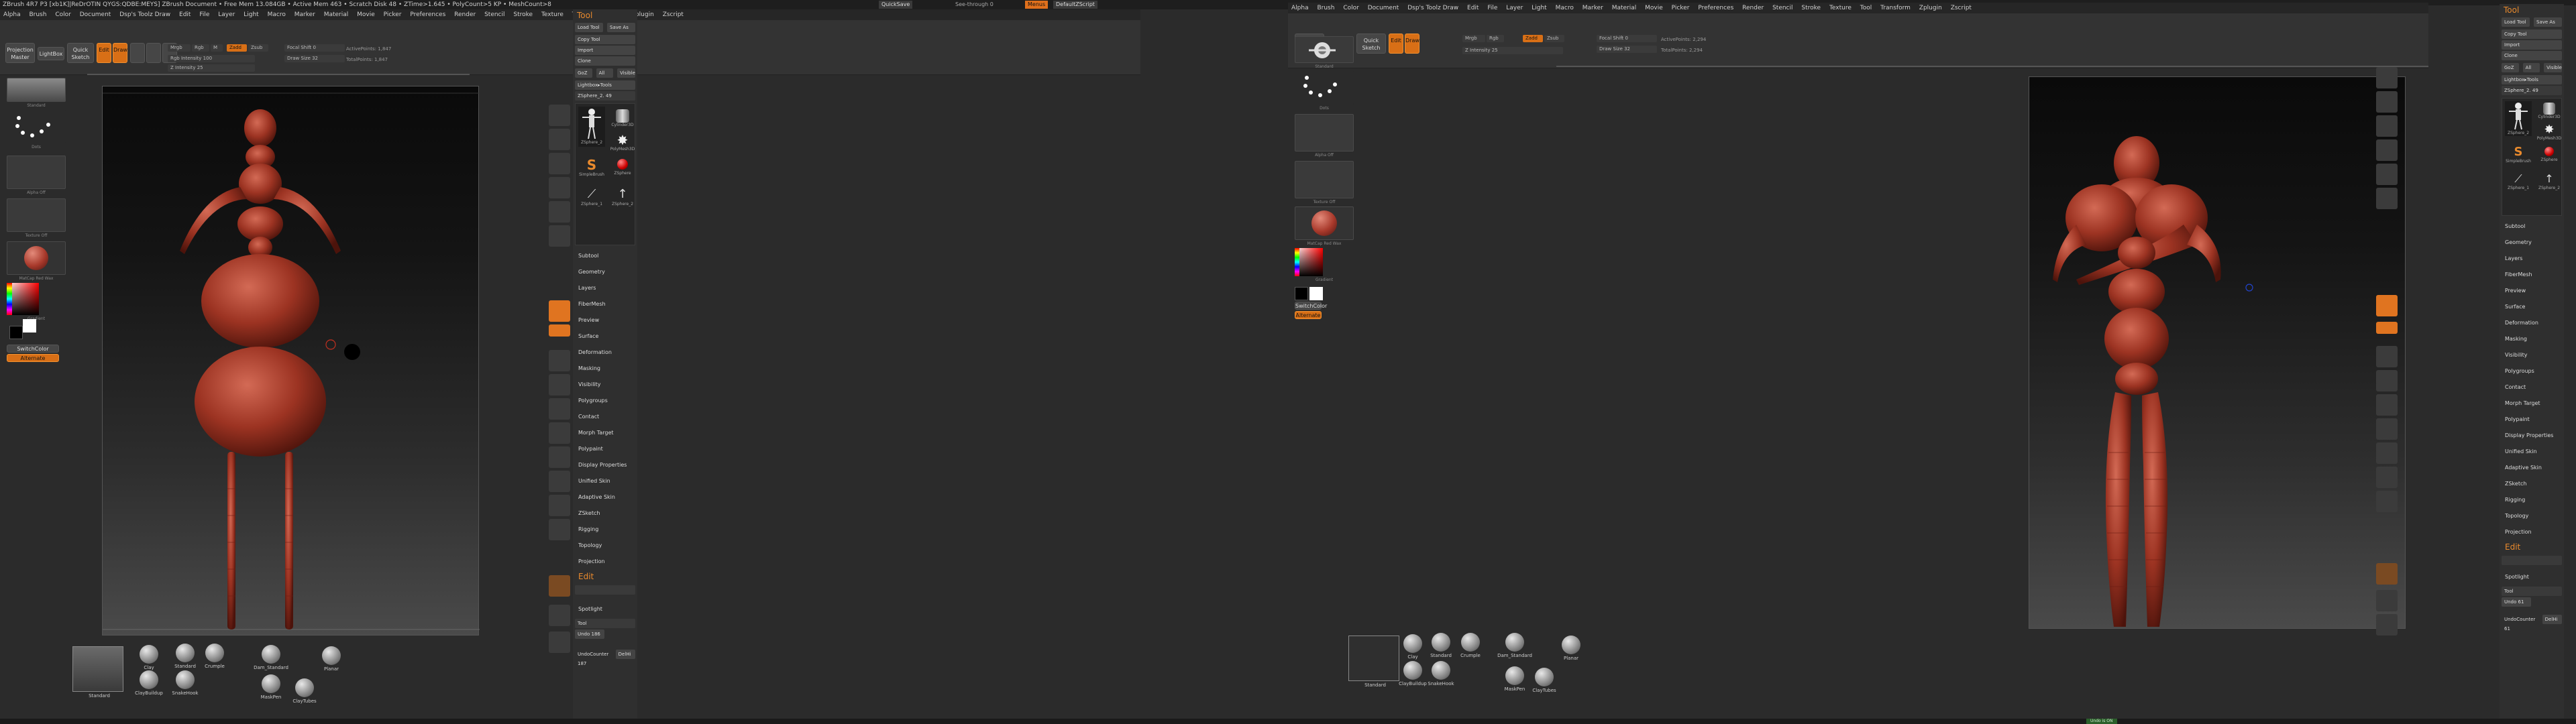 This screenshot has width=2576, height=724. Describe the element at coordinates (2532, 404) in the screenshot. I see `subpalette-morph-target: Morph Target` at that location.